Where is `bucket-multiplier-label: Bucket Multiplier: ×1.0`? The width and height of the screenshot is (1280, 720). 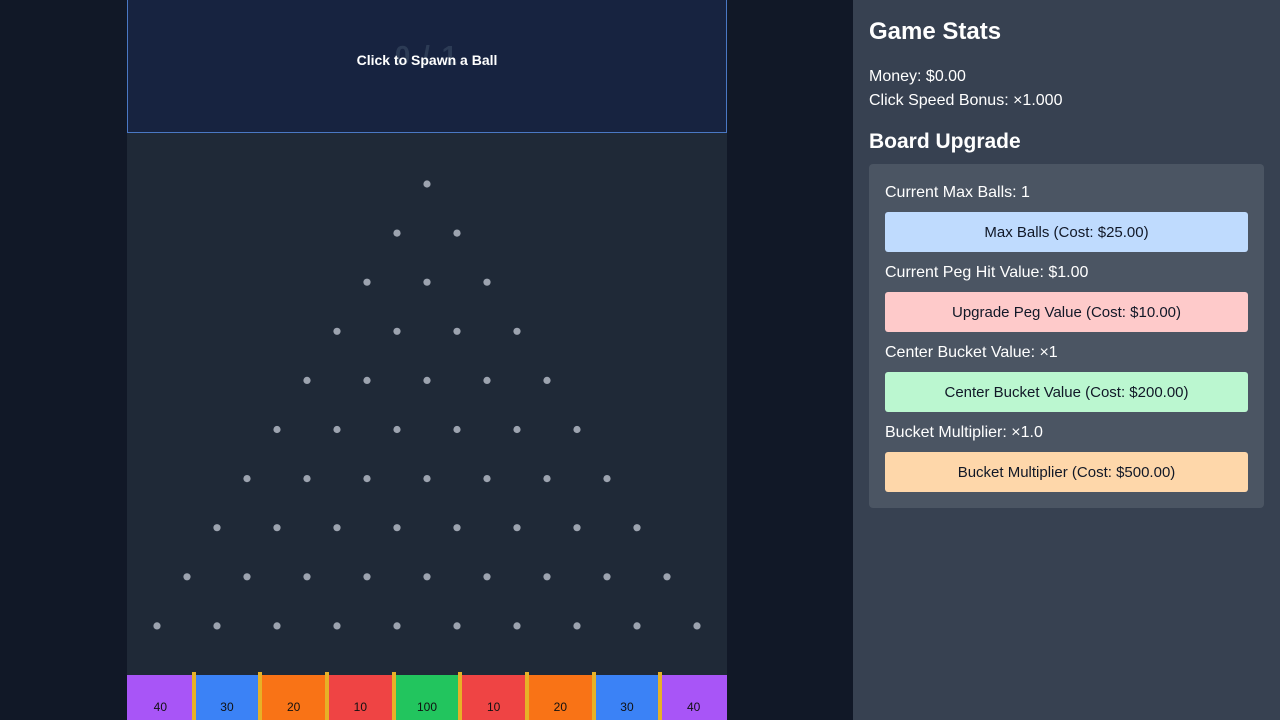
bucket-multiplier-label: Bucket Multiplier: ×1.0 is located at coordinates (964, 432).